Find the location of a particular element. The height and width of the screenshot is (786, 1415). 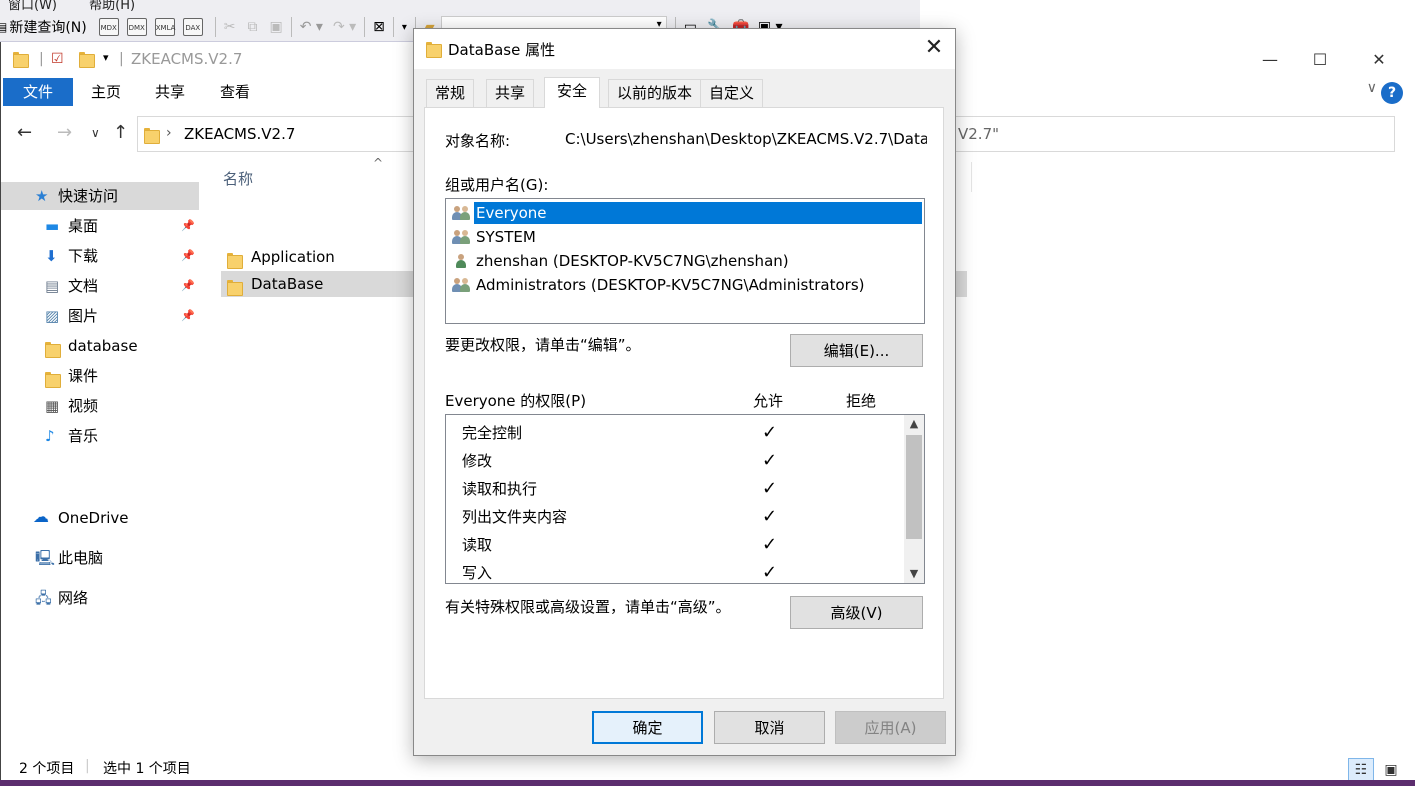

item-count: 2 个项目 is located at coordinates (47, 769).